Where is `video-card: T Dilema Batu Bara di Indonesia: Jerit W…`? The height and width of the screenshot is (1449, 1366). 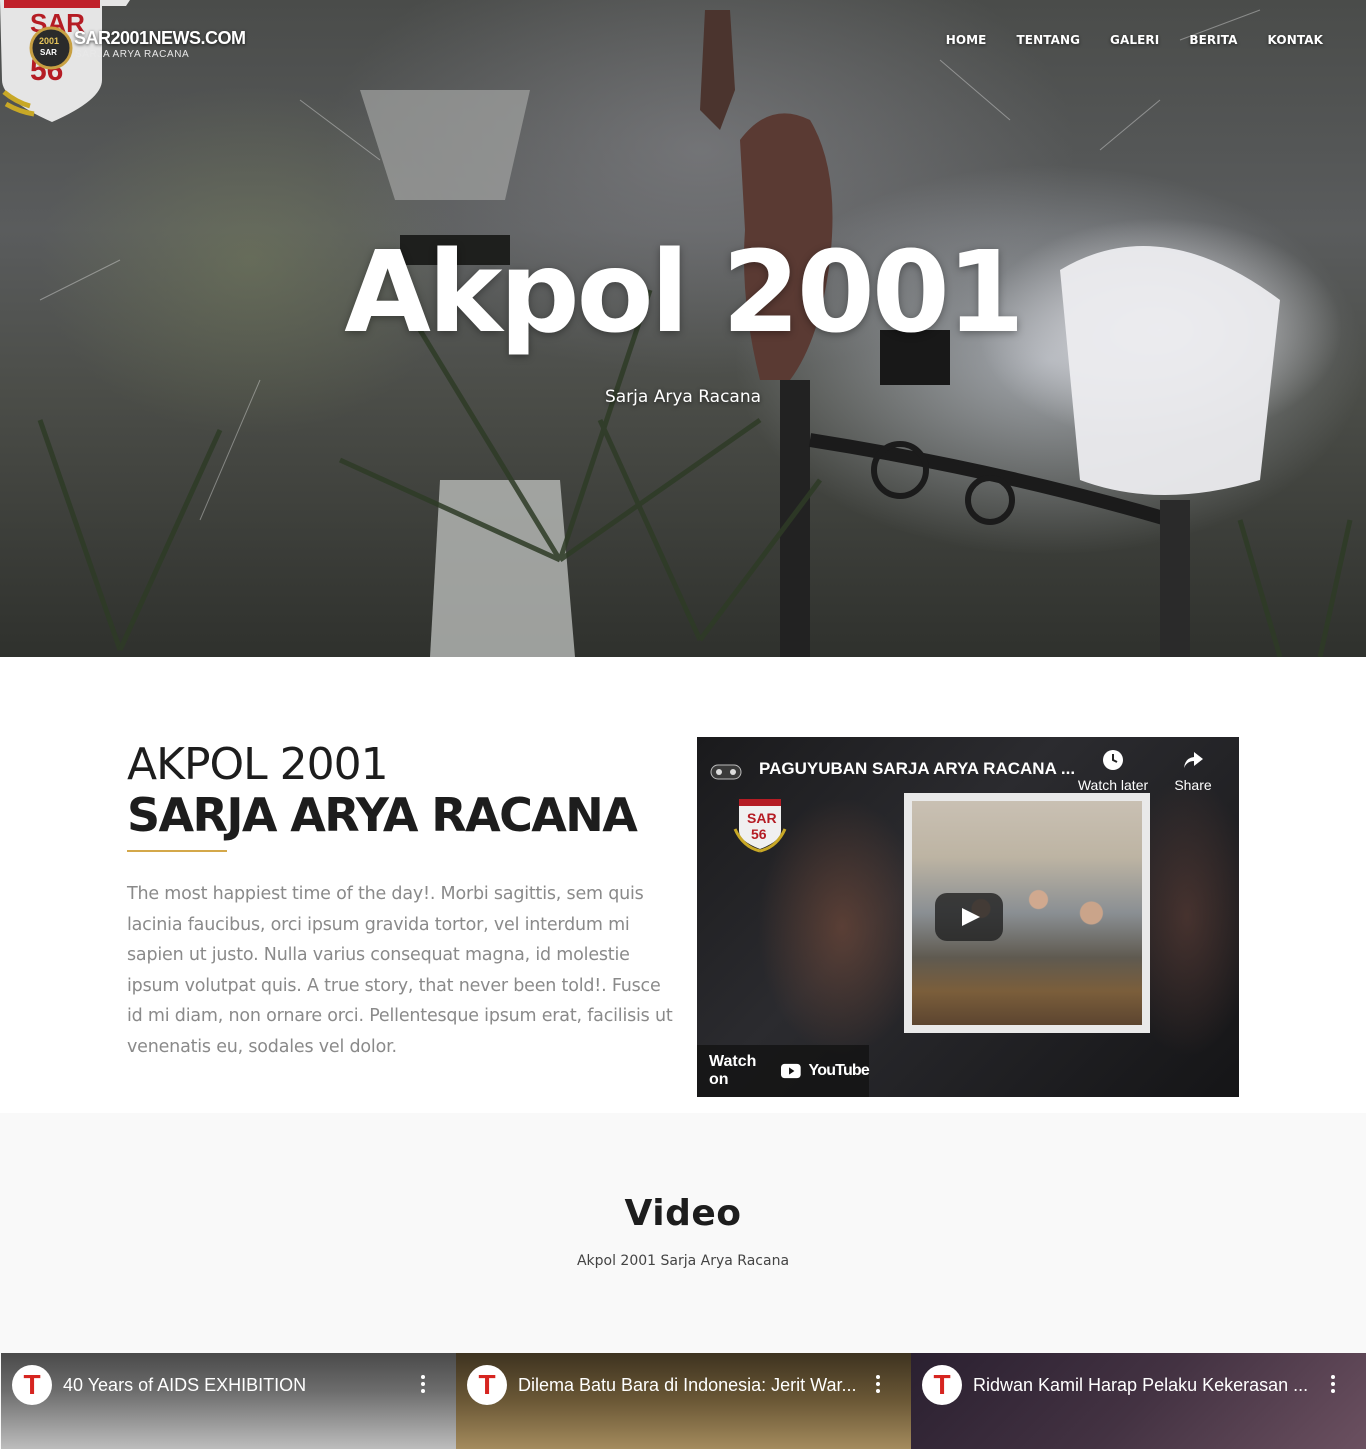
video-card: T Dilema Batu Bara di Indonesia: Jerit W… is located at coordinates (683, 1401).